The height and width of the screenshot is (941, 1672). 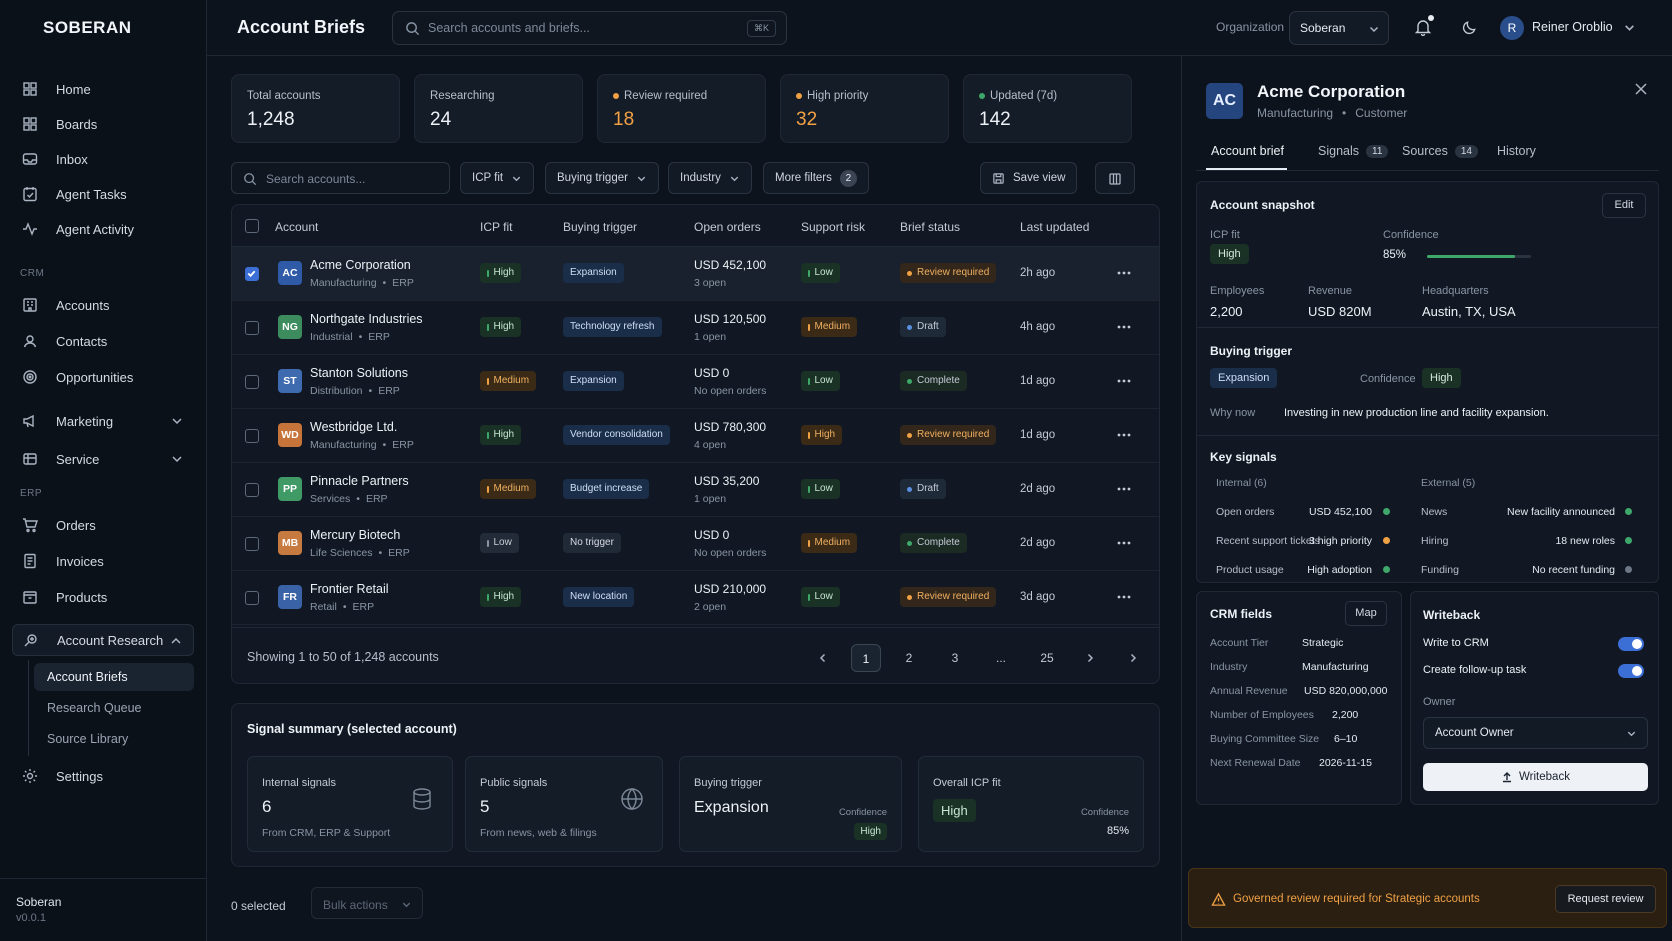 What do you see at coordinates (1424, 25) in the screenshot?
I see `notifications-button` at bounding box center [1424, 25].